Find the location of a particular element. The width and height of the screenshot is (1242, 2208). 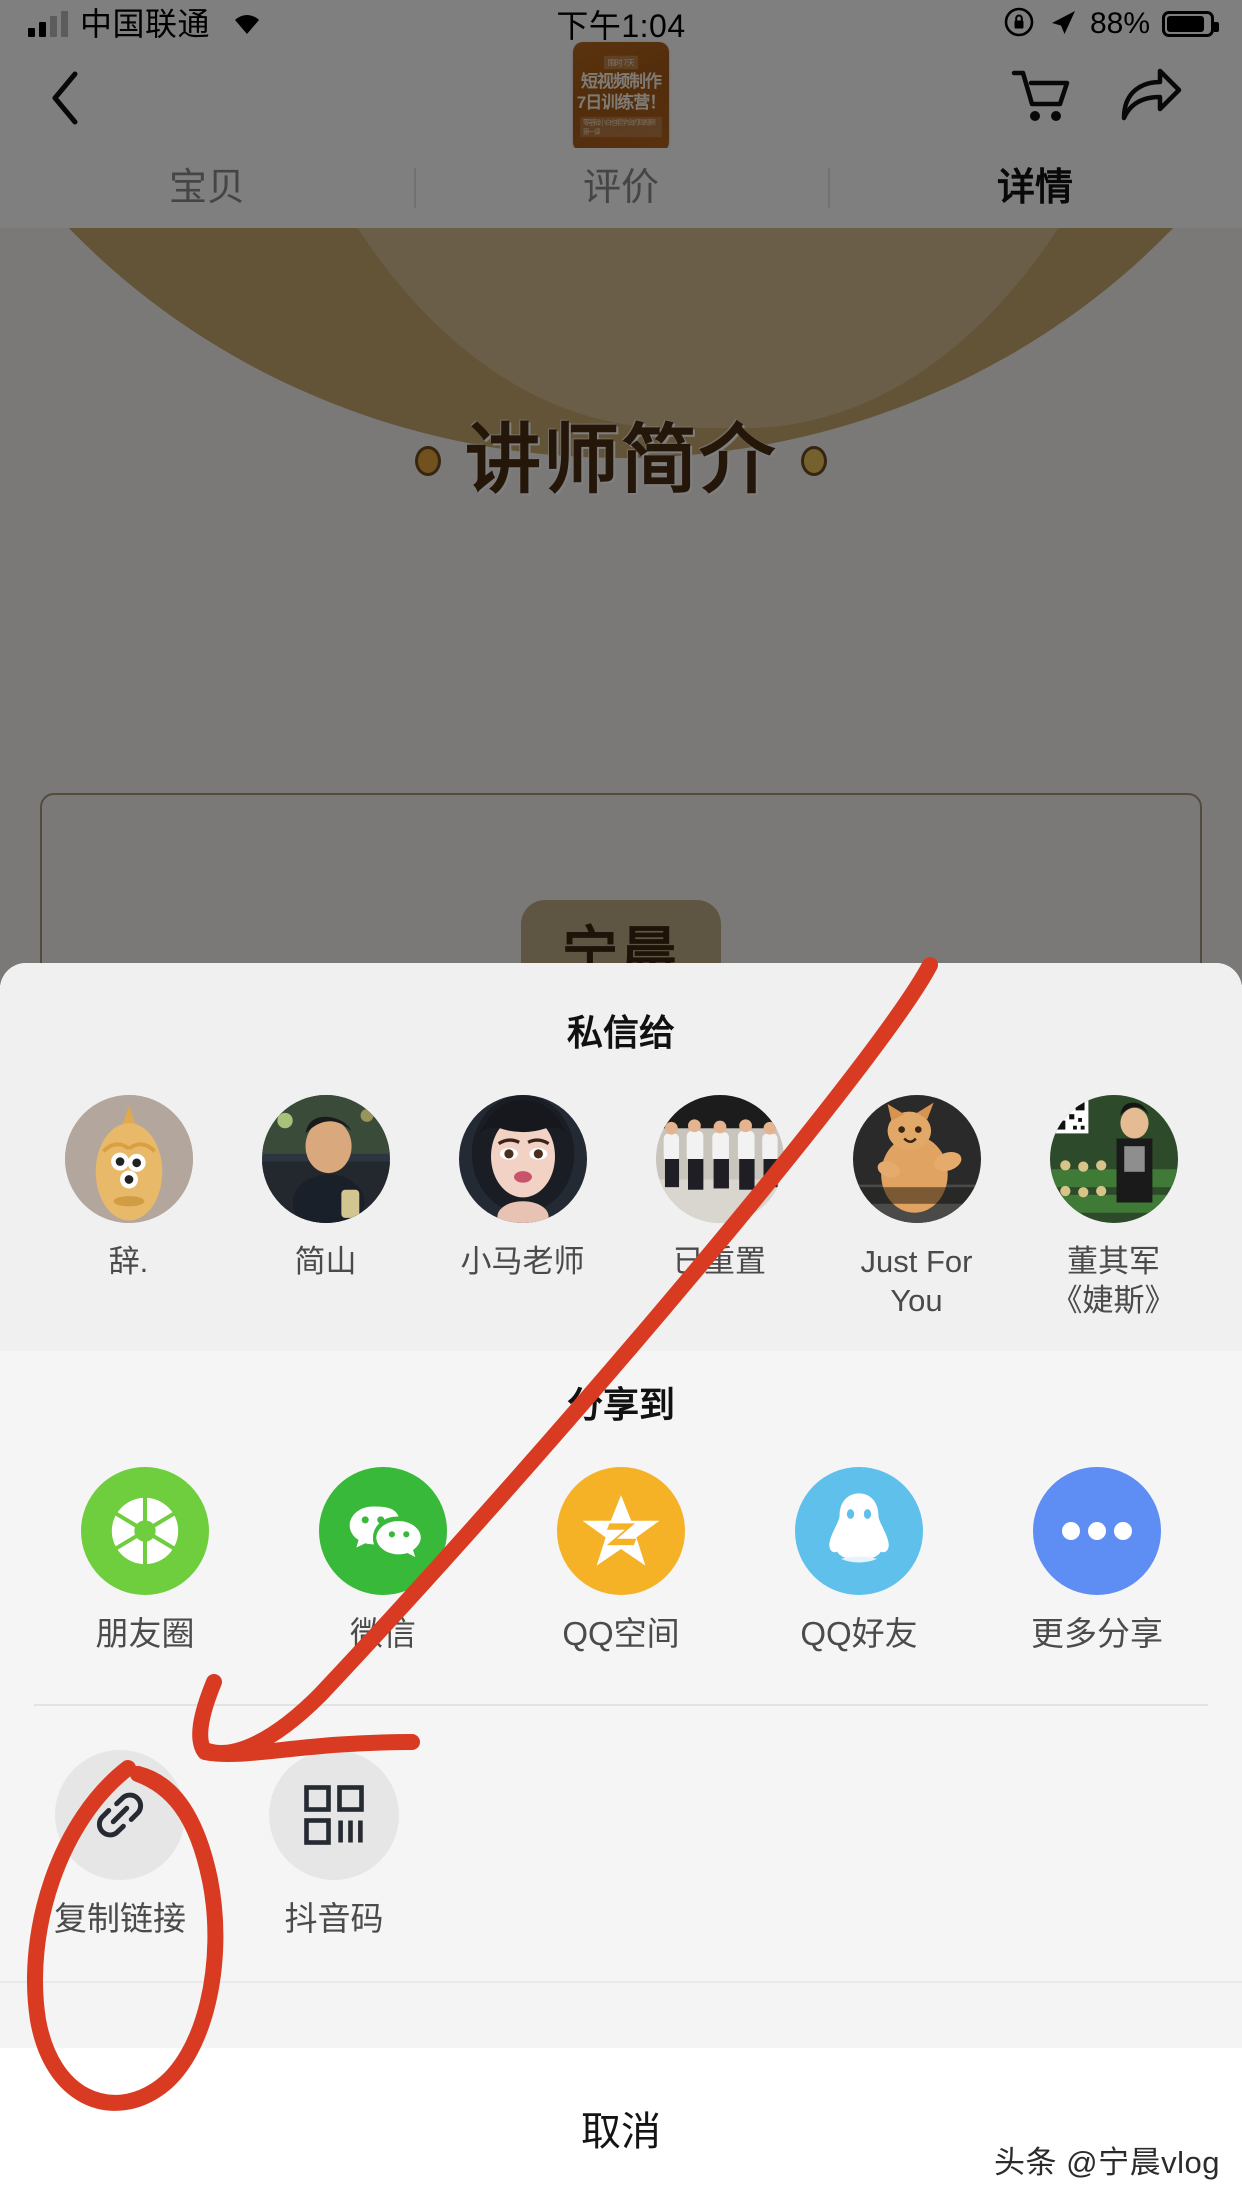

share-app-label: 微信 is located at coordinates (383, 1633).